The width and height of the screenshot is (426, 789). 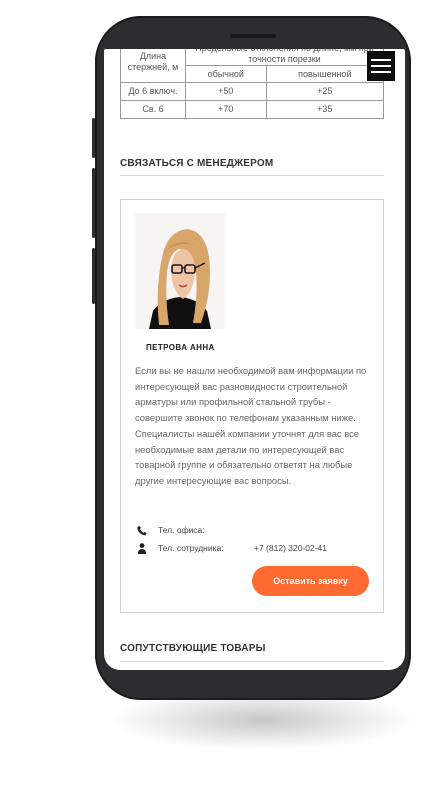 I want to click on staff-phone-label: Тел. сотрудника:, so click(x=191, y=548).